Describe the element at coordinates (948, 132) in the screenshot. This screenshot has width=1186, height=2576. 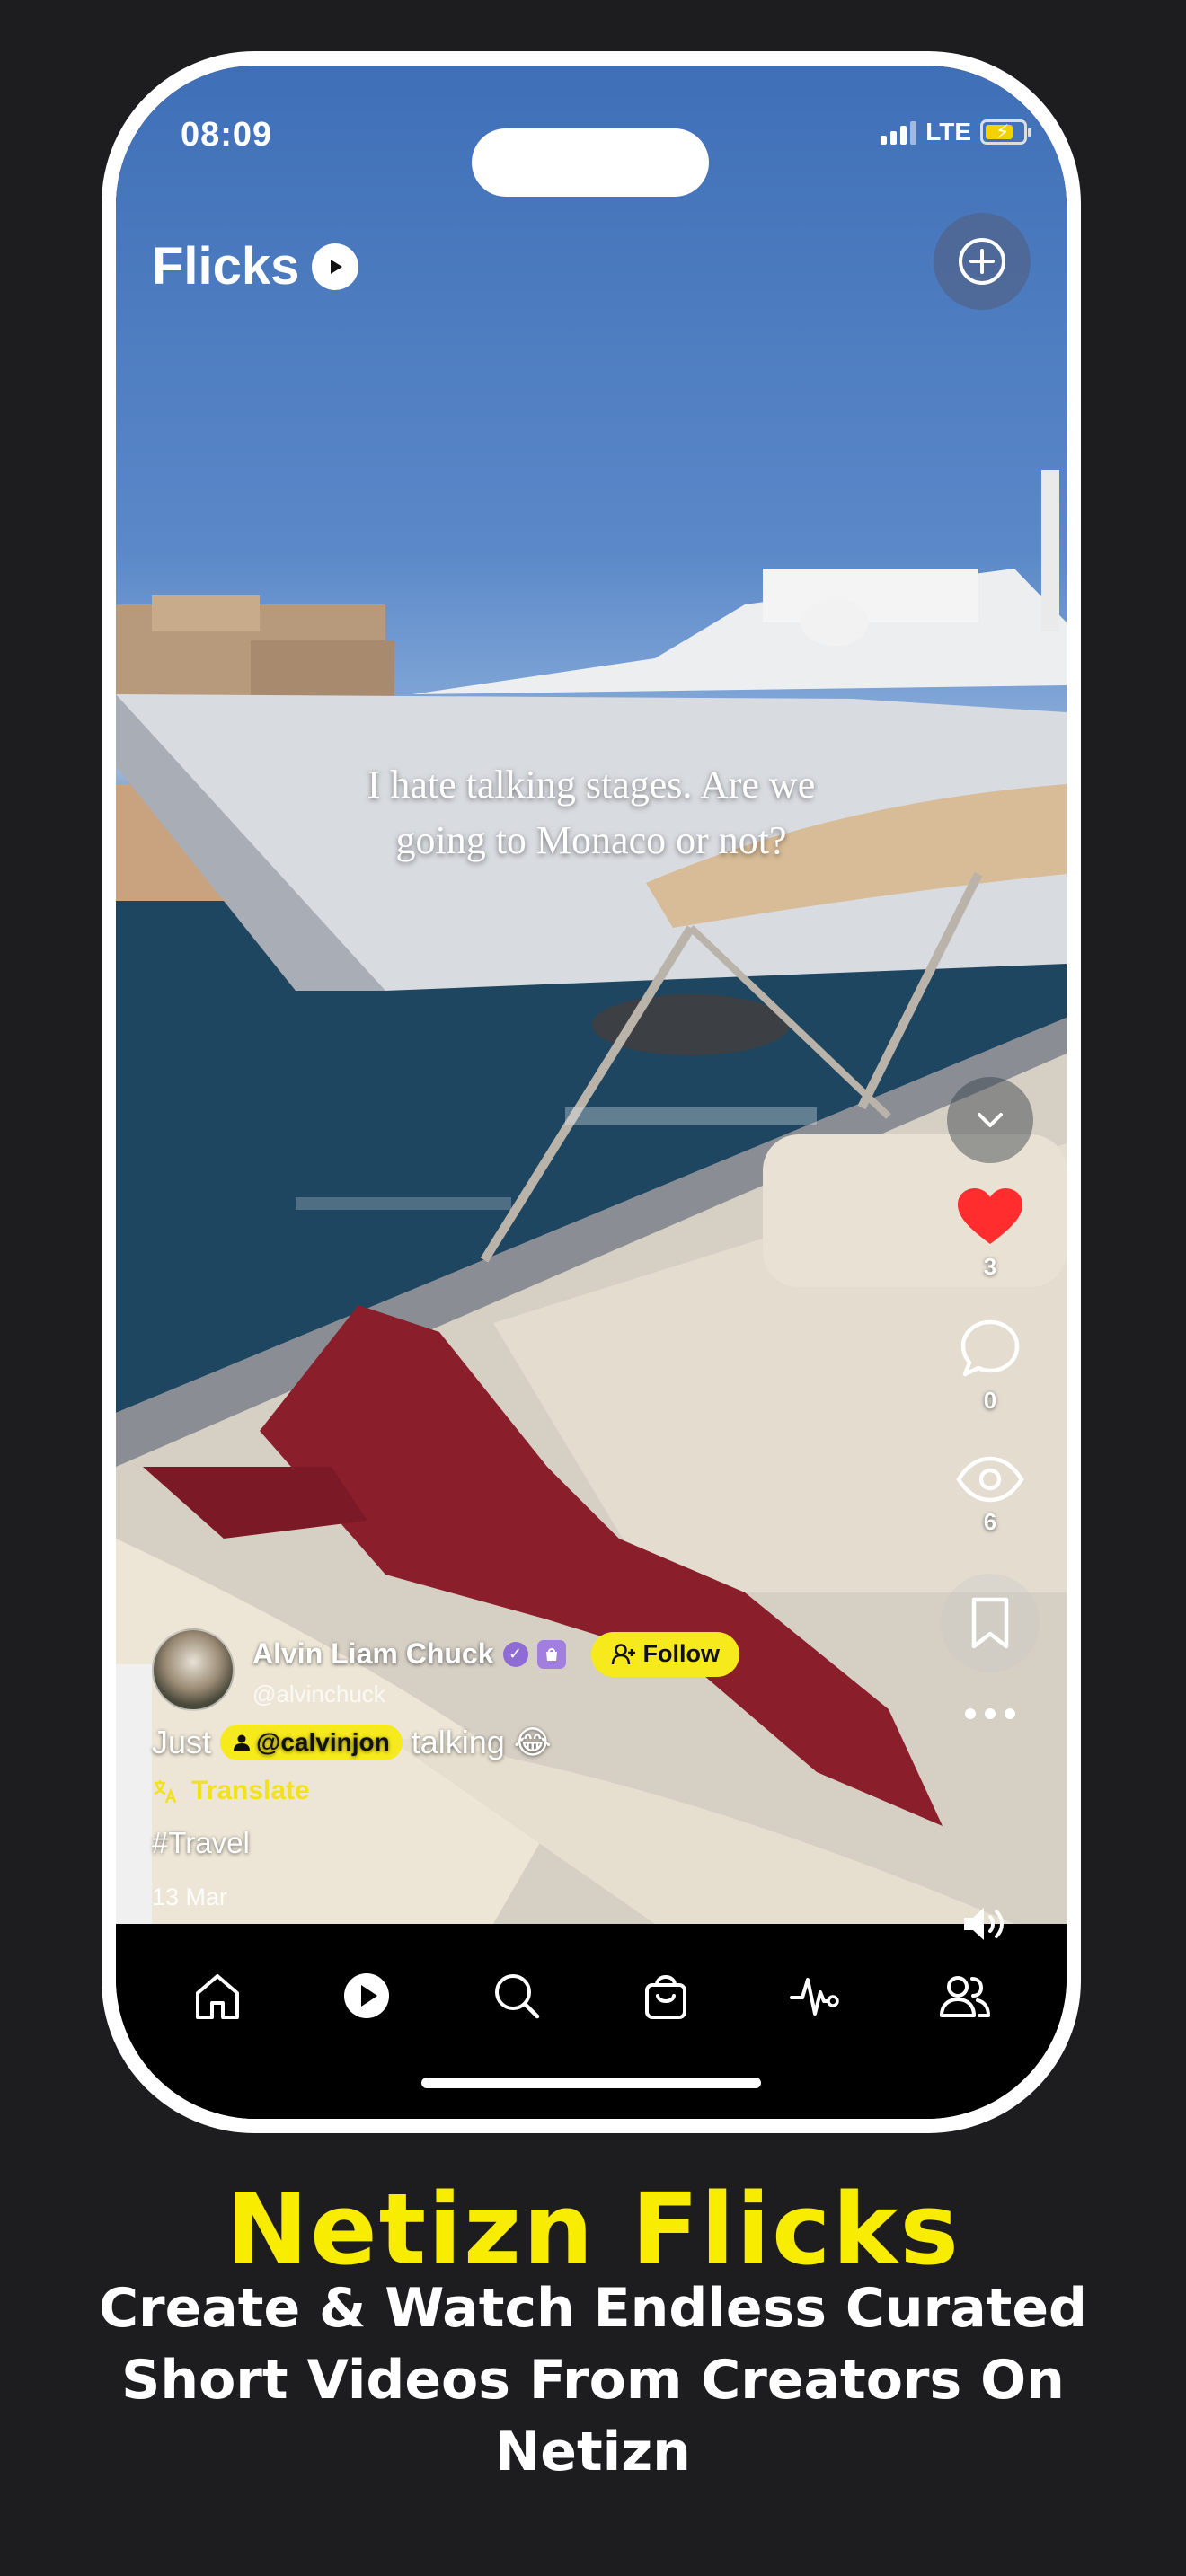
I see `network-label: LTE` at that location.